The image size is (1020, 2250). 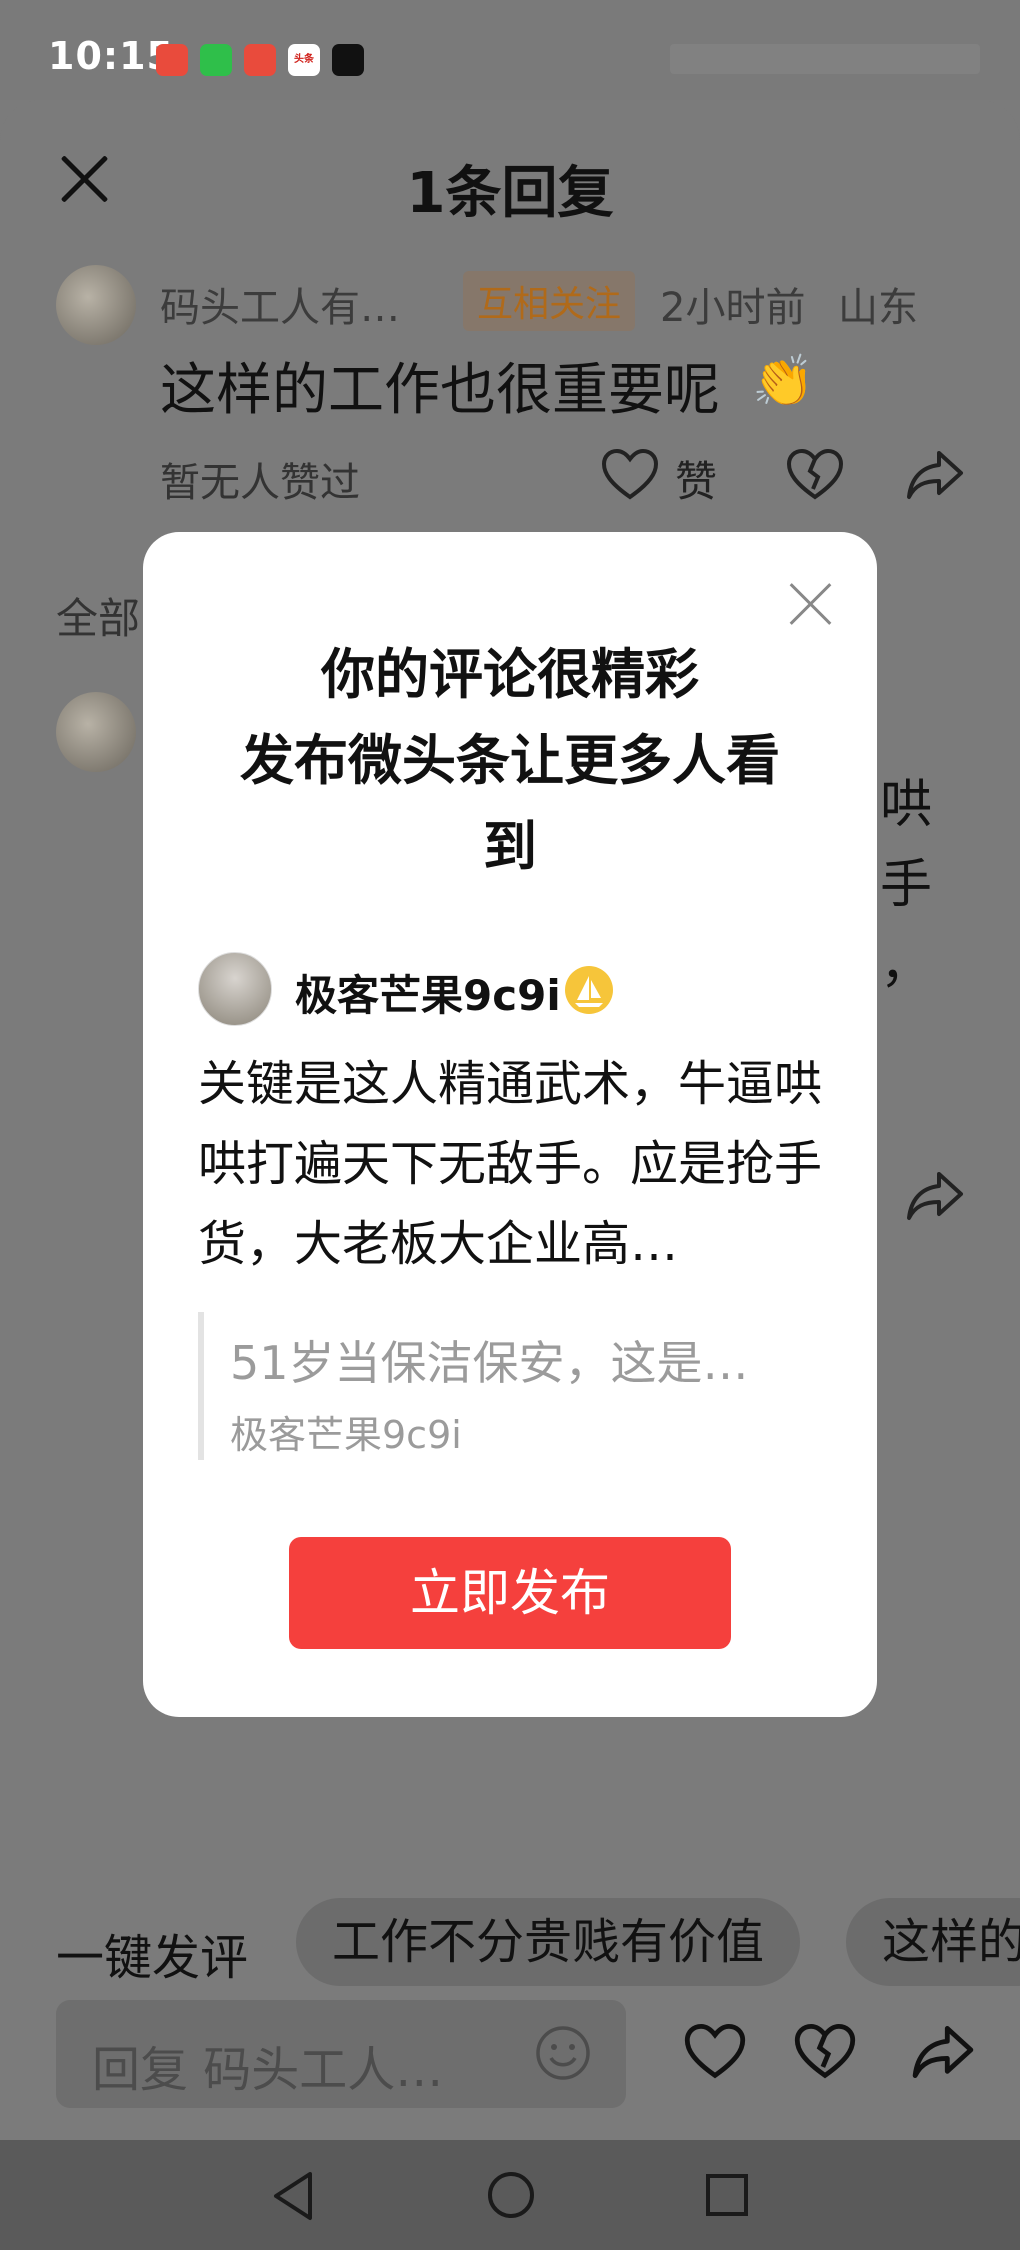 I want to click on dialog-username: 极客芒果9c9i, so click(x=428, y=995).